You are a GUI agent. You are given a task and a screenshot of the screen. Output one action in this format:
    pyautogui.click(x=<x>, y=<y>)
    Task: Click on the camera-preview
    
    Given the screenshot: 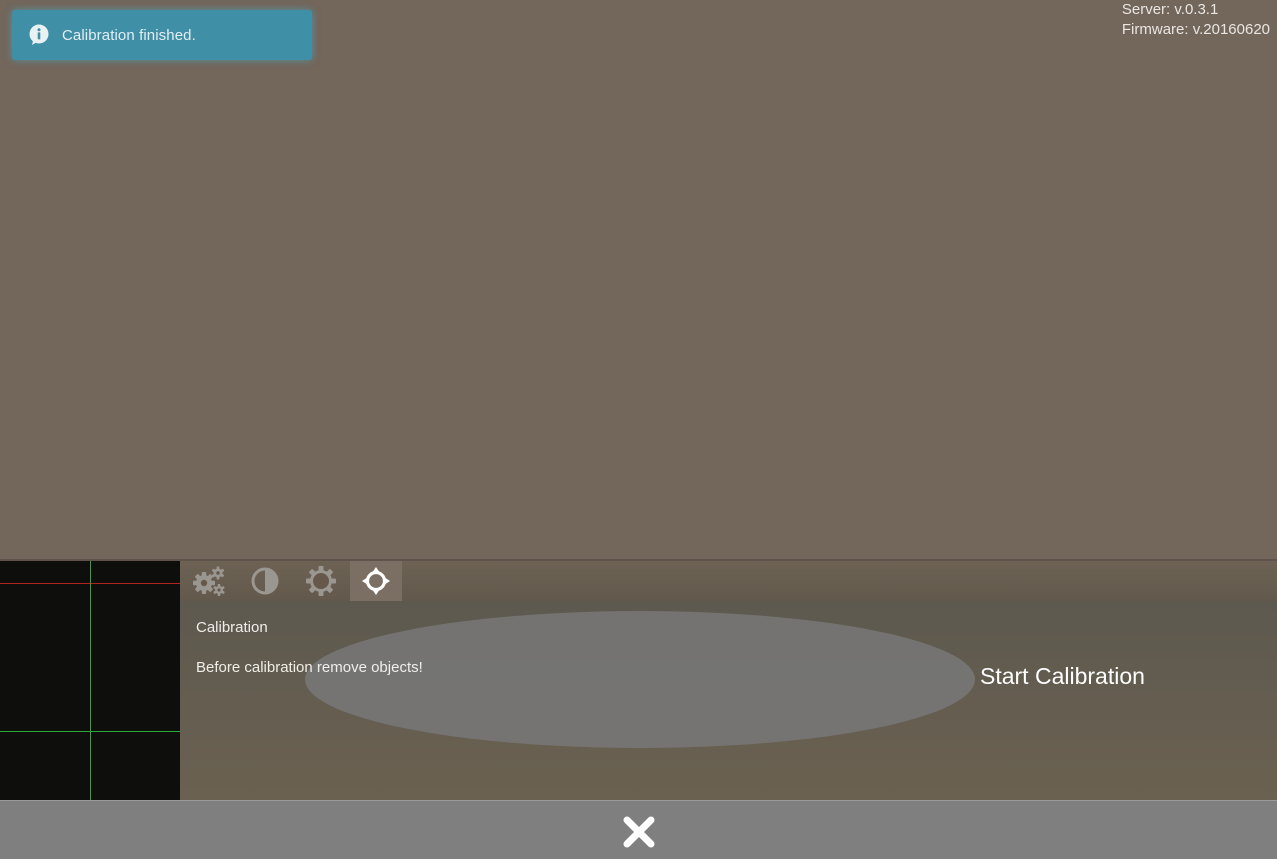 What is the action you would take?
    pyautogui.click(x=90, y=680)
    